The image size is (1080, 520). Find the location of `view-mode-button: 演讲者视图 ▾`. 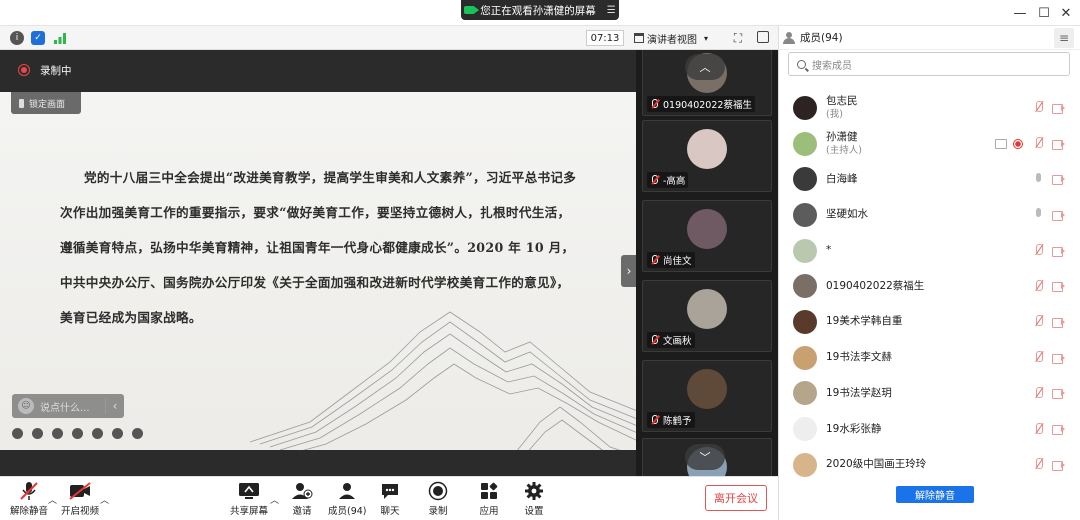

view-mode-button: 演讲者视图 ▾ is located at coordinates (677, 38).